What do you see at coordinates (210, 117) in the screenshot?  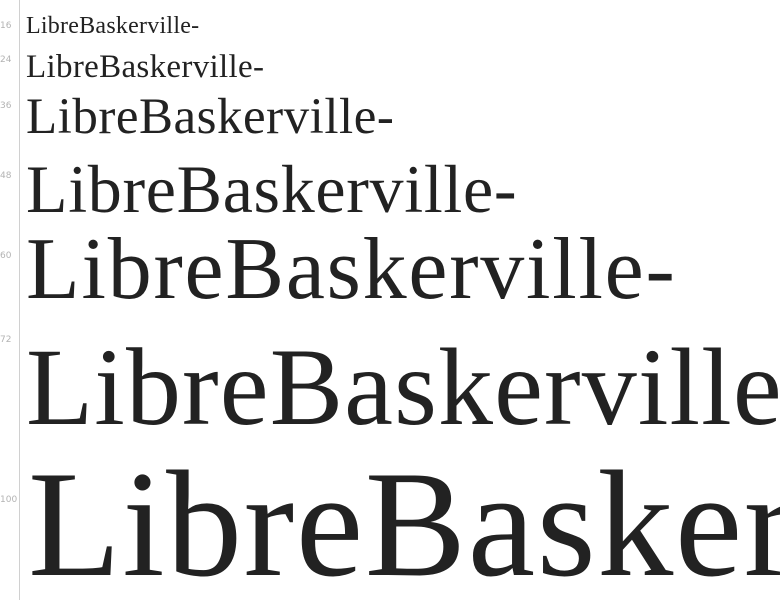 I see `specimen-36: LibreBaskerville-` at bounding box center [210, 117].